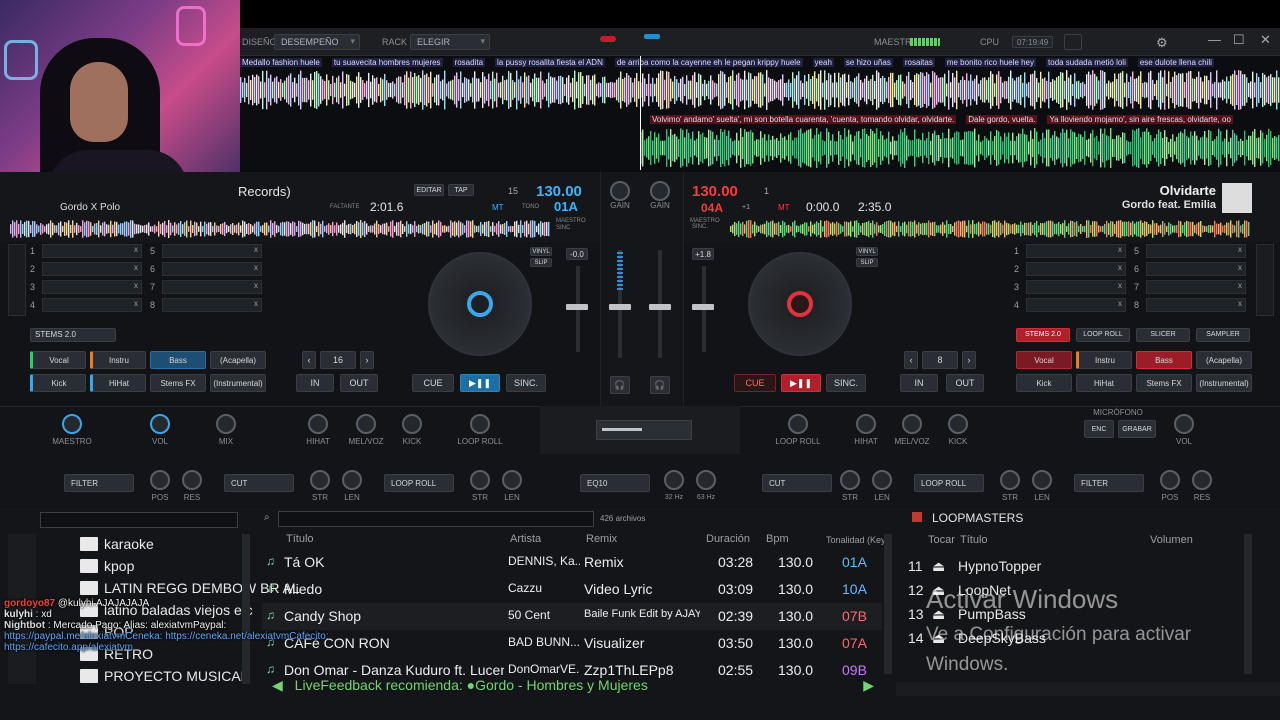 The image size is (1280, 720). Describe the element at coordinates (800, 304) in the screenshot. I see `jog-wheel-right` at that location.